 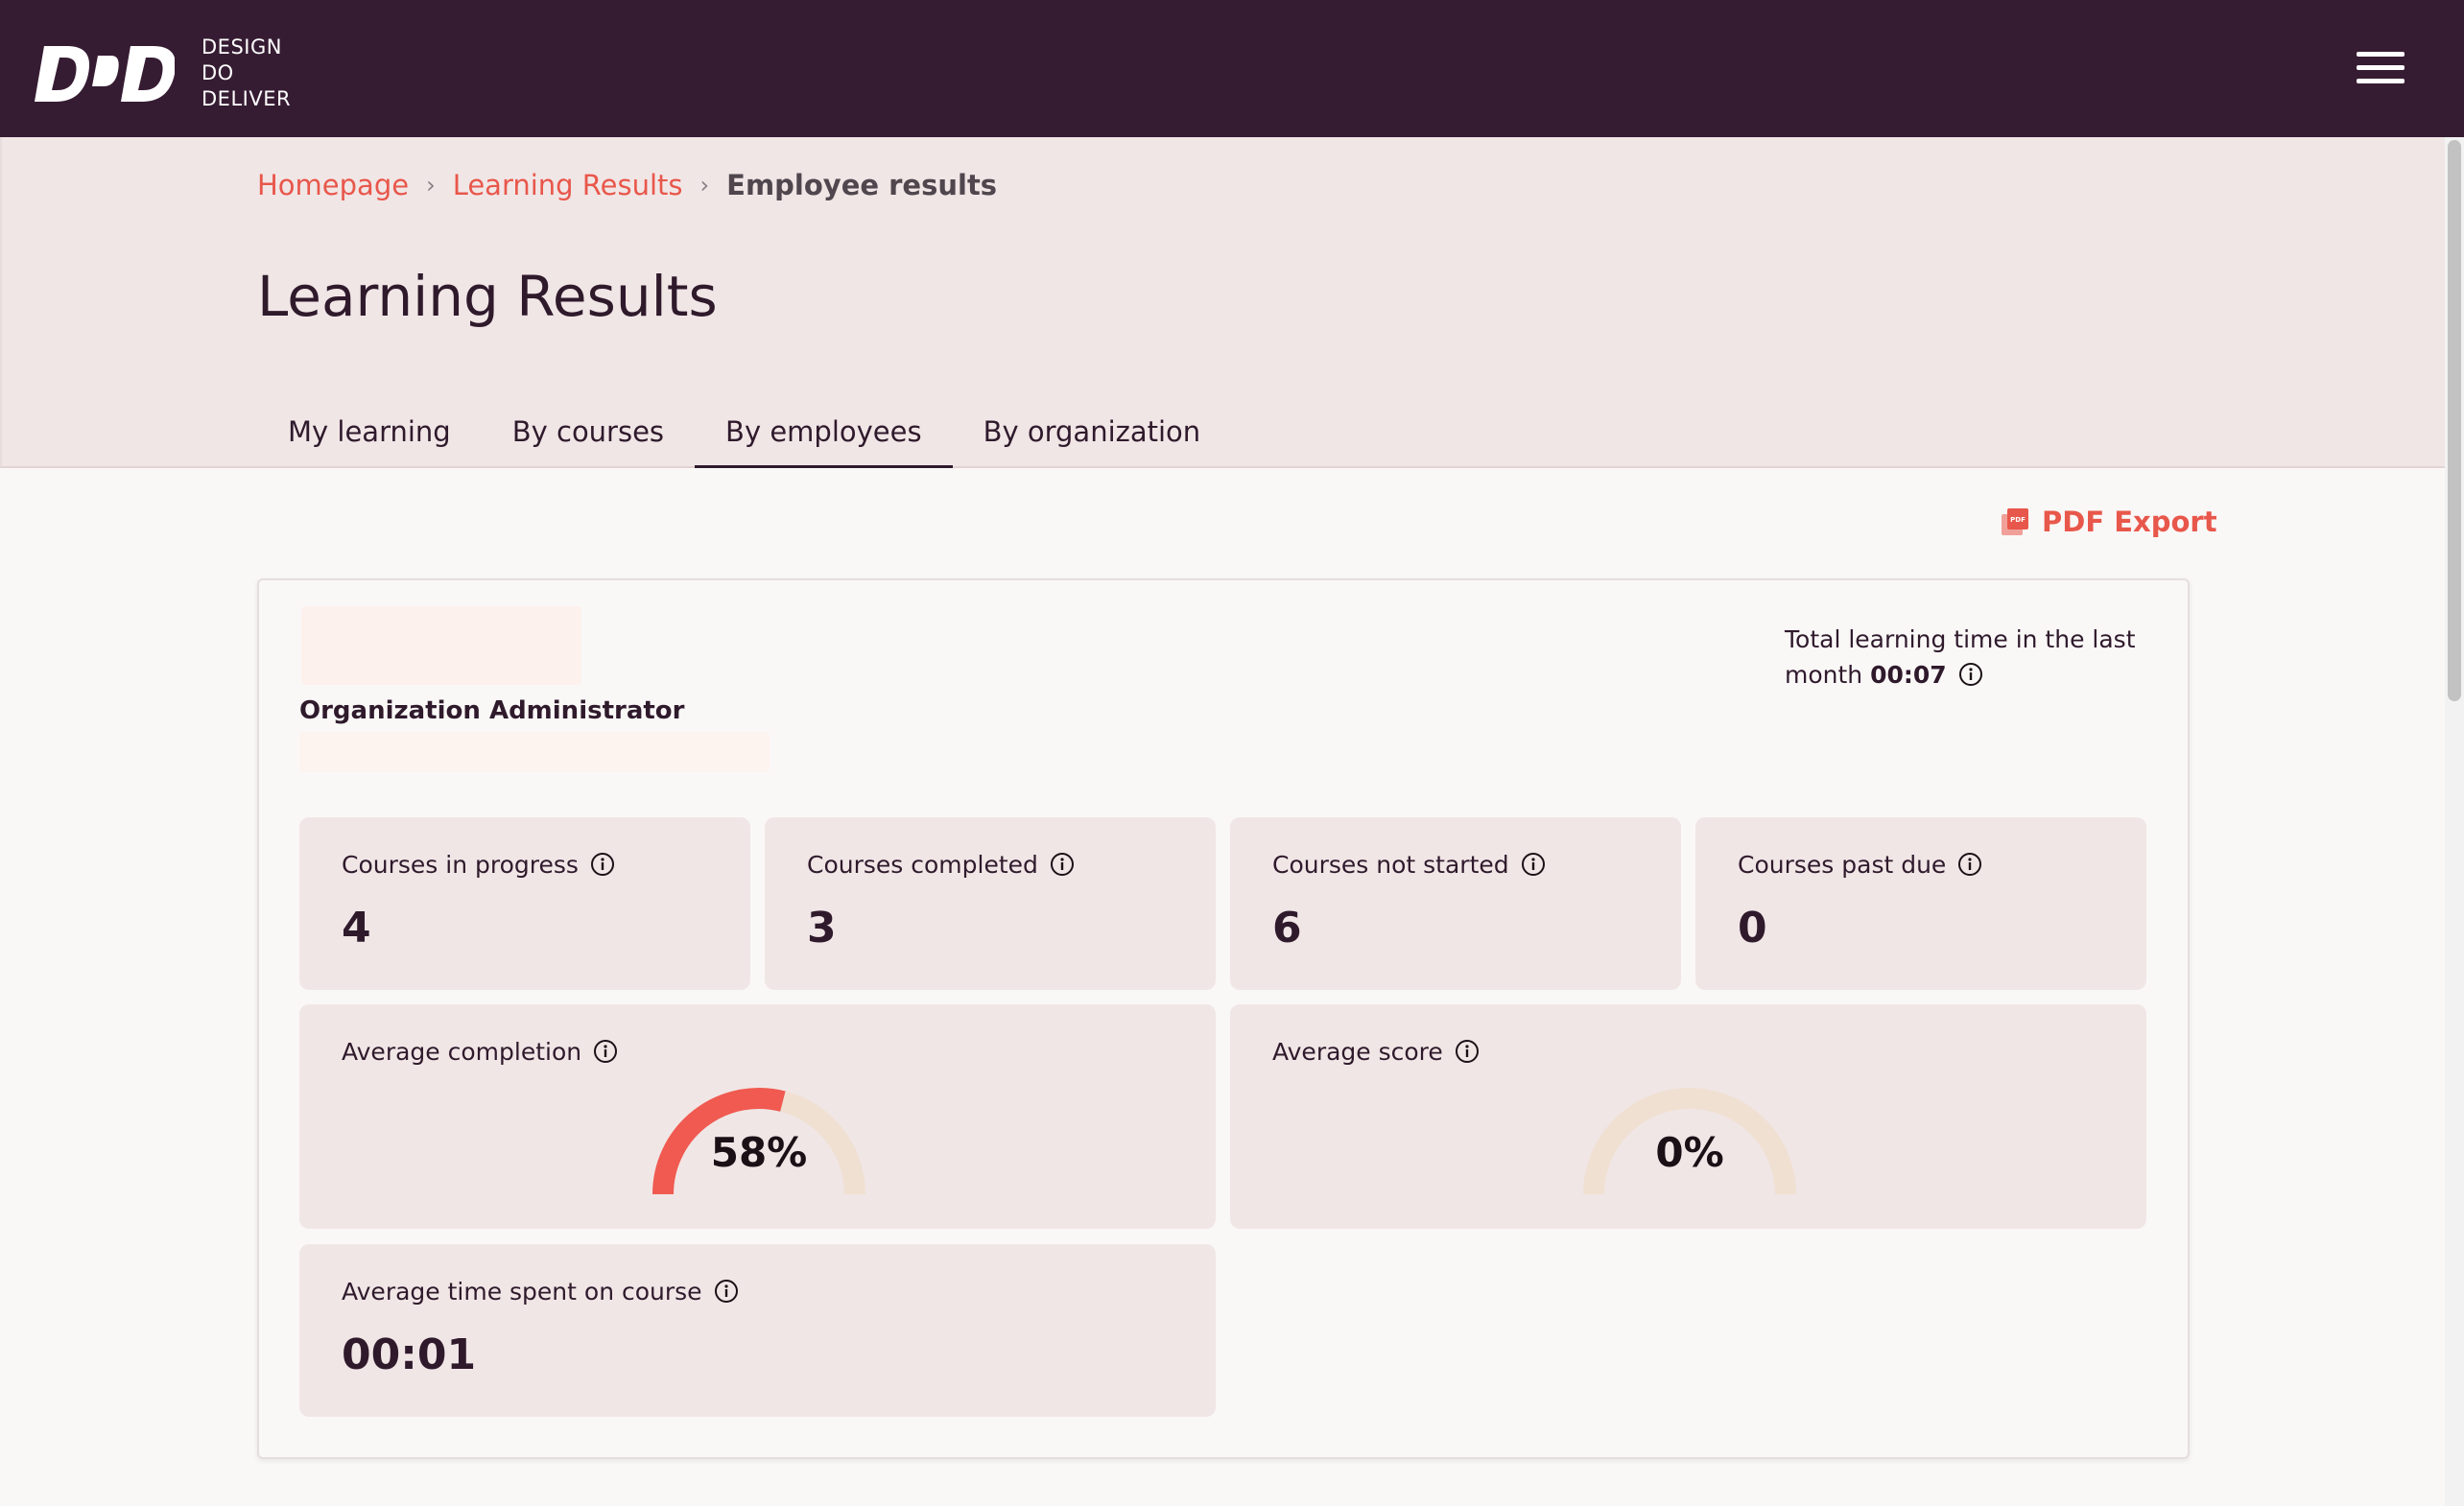 What do you see at coordinates (757, 1330) in the screenshot?
I see `average-time-card: Average time spent on course 00:01` at bounding box center [757, 1330].